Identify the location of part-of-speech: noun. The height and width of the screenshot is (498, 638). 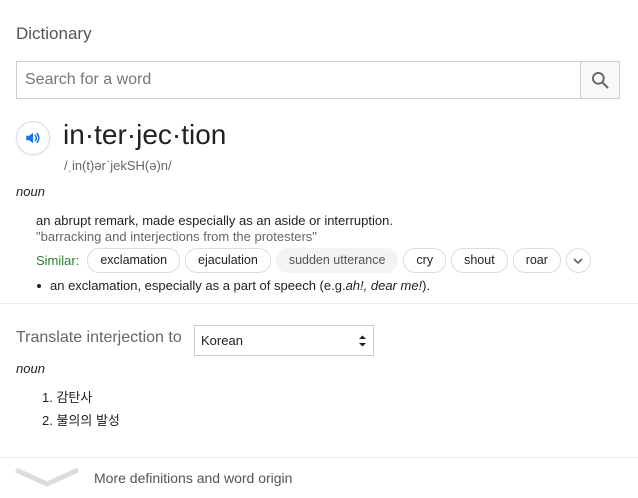
(30, 191).